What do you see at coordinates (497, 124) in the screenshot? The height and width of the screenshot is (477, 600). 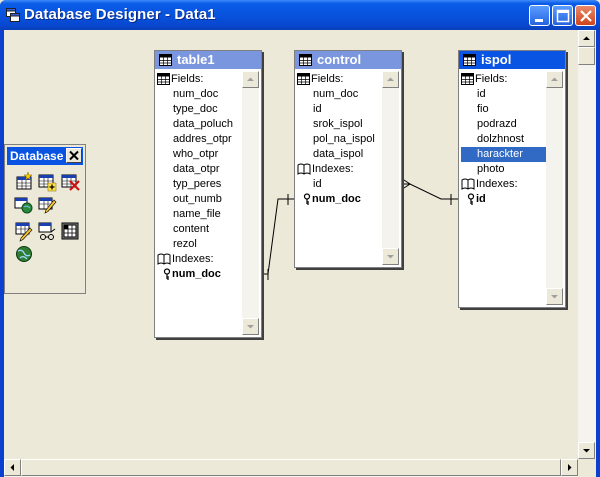 I see `field-item: podrazd` at bounding box center [497, 124].